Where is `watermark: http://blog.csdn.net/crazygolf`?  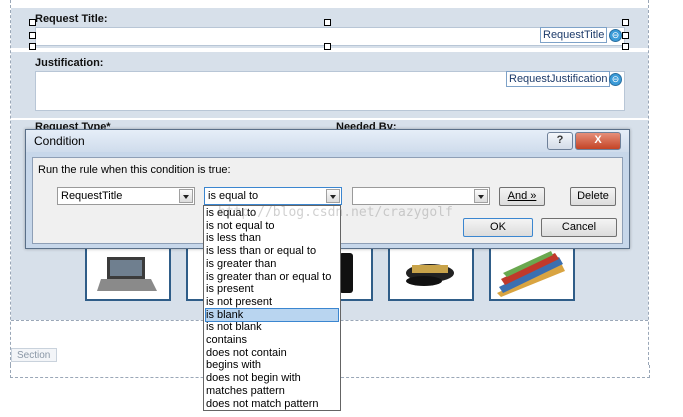 watermark: http://blog.csdn.net/crazygolf is located at coordinates (335, 212).